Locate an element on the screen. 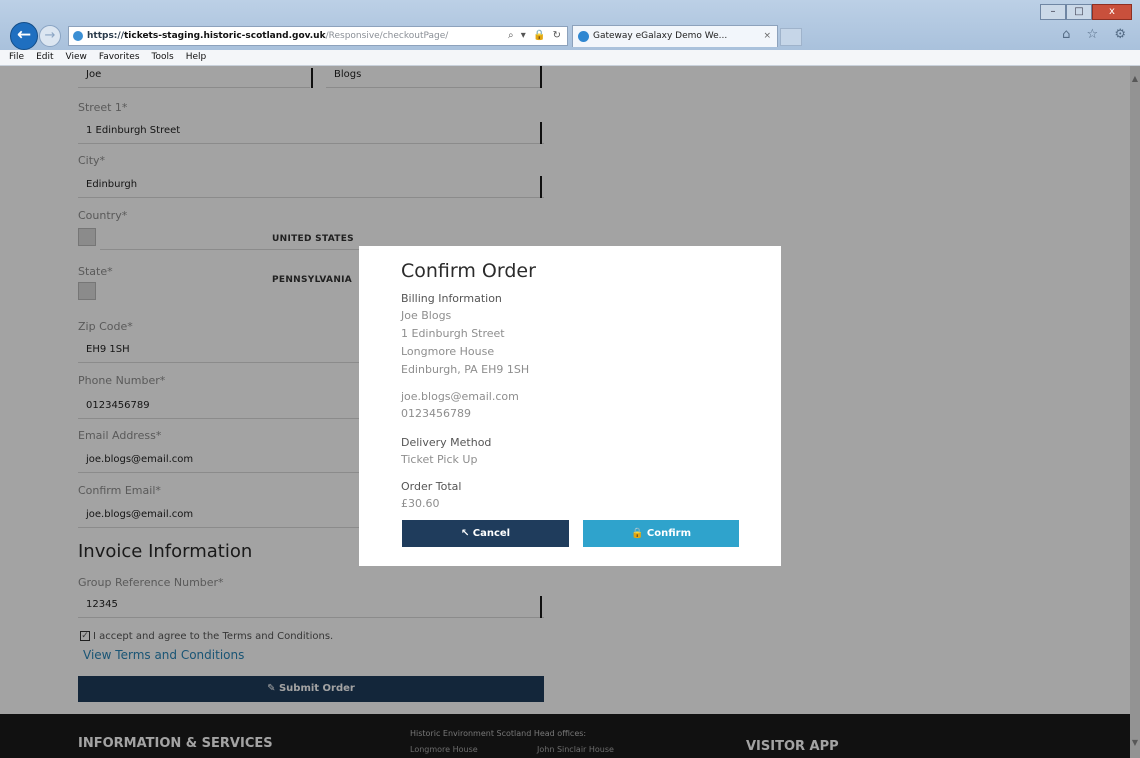 The height and width of the screenshot is (758, 1140). window-controls: – □ x is located at coordinates (1086, 12).